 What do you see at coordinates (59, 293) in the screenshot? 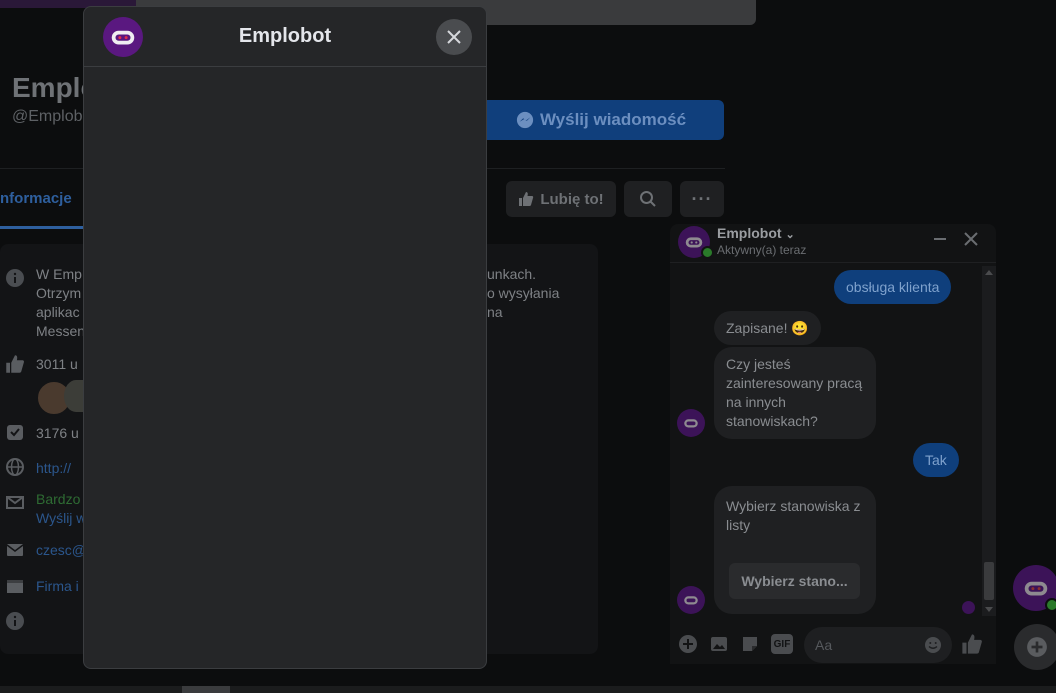
I see `about-line: Otrzym` at bounding box center [59, 293].